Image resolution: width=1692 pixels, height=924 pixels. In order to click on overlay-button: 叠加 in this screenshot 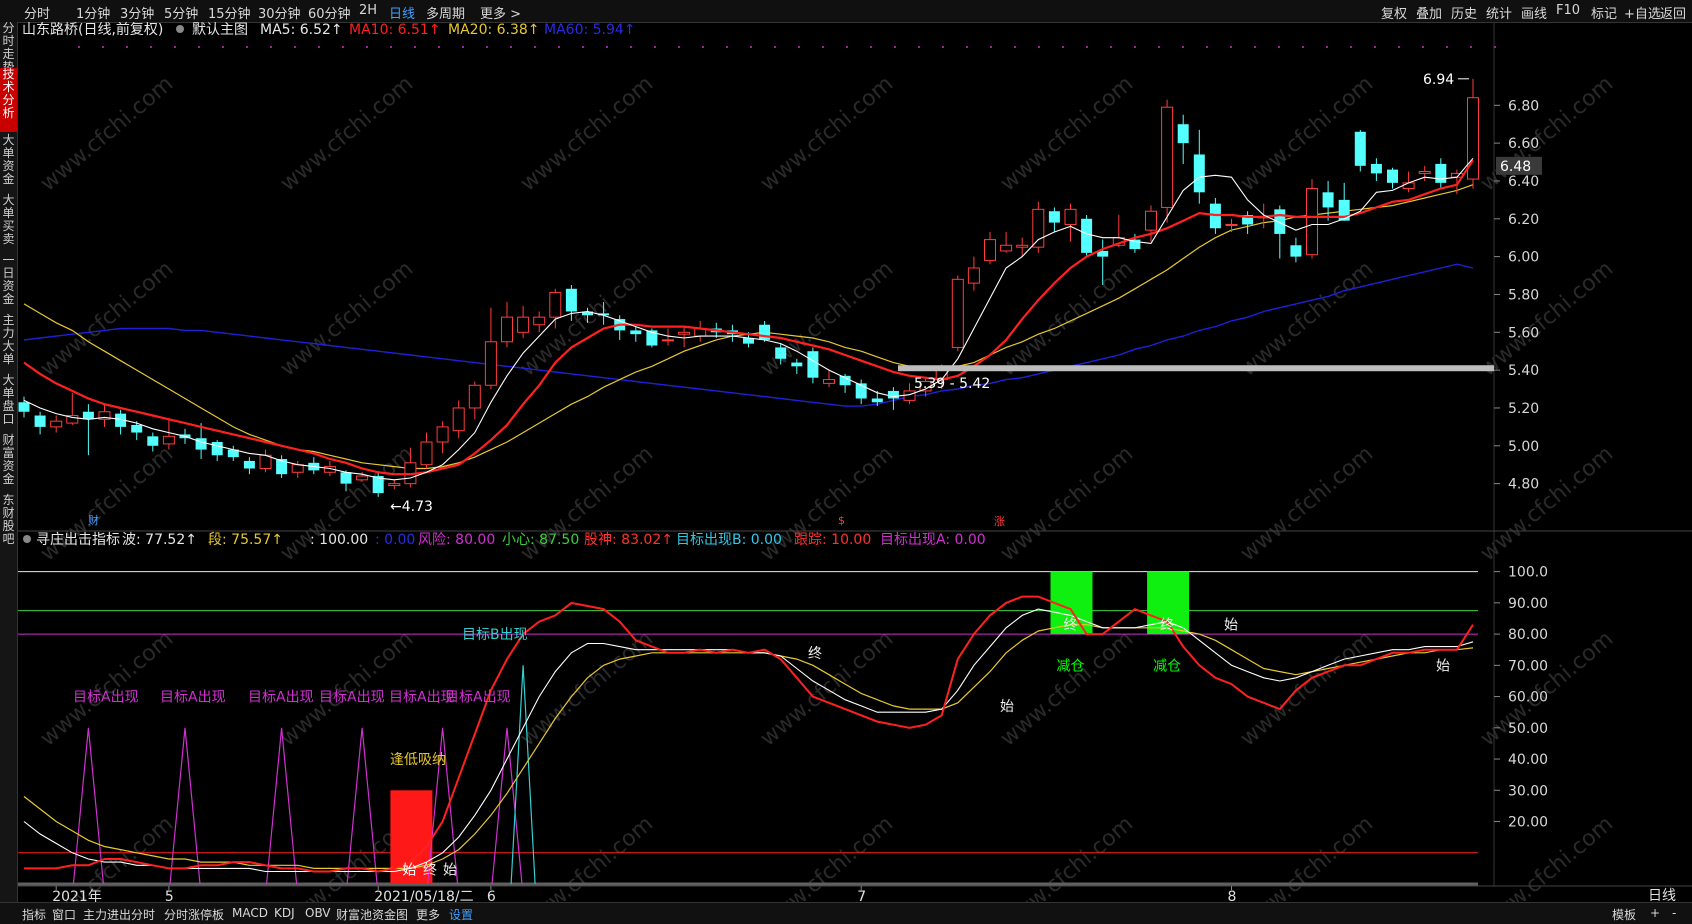, I will do `click(1429, 12)`.